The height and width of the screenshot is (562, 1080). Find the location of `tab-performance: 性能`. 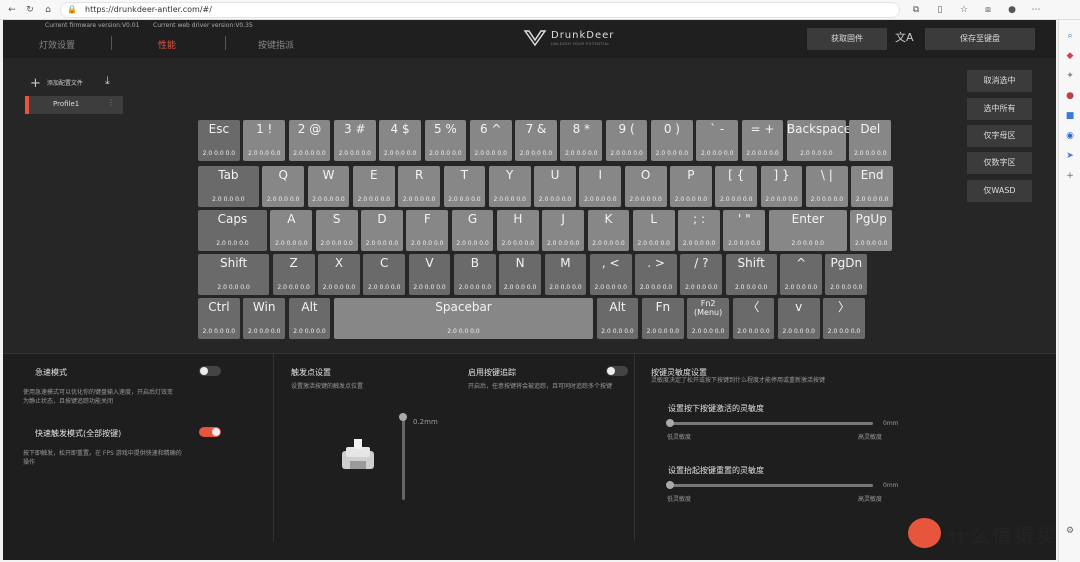

tab-performance: 性能 is located at coordinates (167, 44).